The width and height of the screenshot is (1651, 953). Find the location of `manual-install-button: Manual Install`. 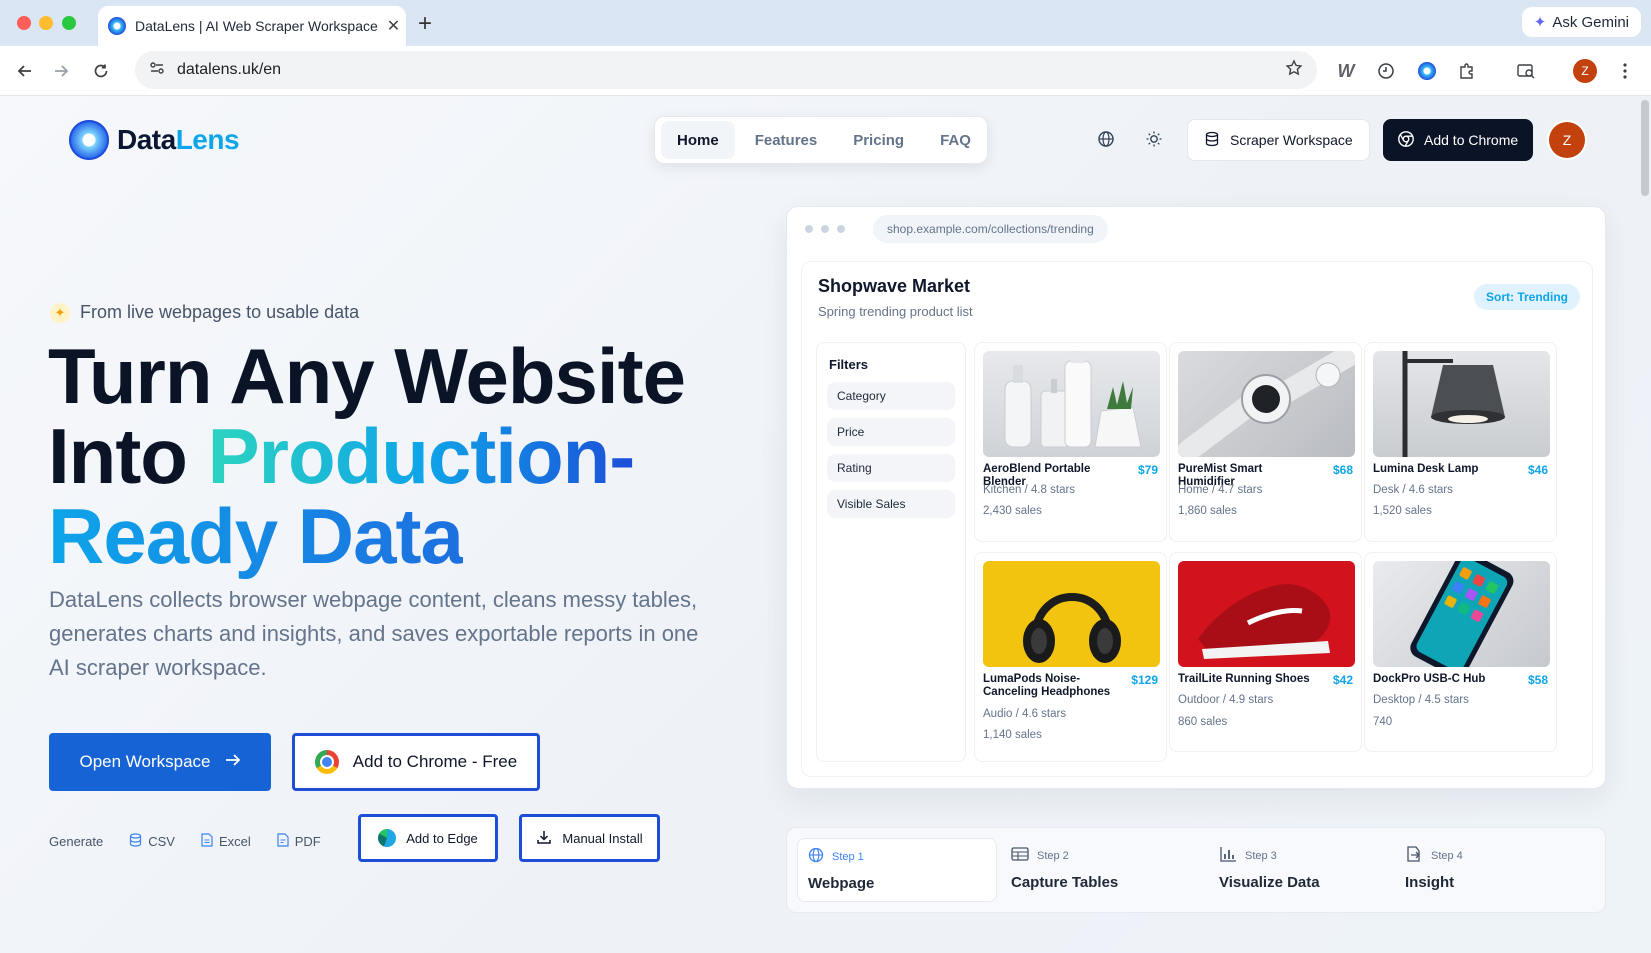

manual-install-button: Manual Install is located at coordinates (589, 838).